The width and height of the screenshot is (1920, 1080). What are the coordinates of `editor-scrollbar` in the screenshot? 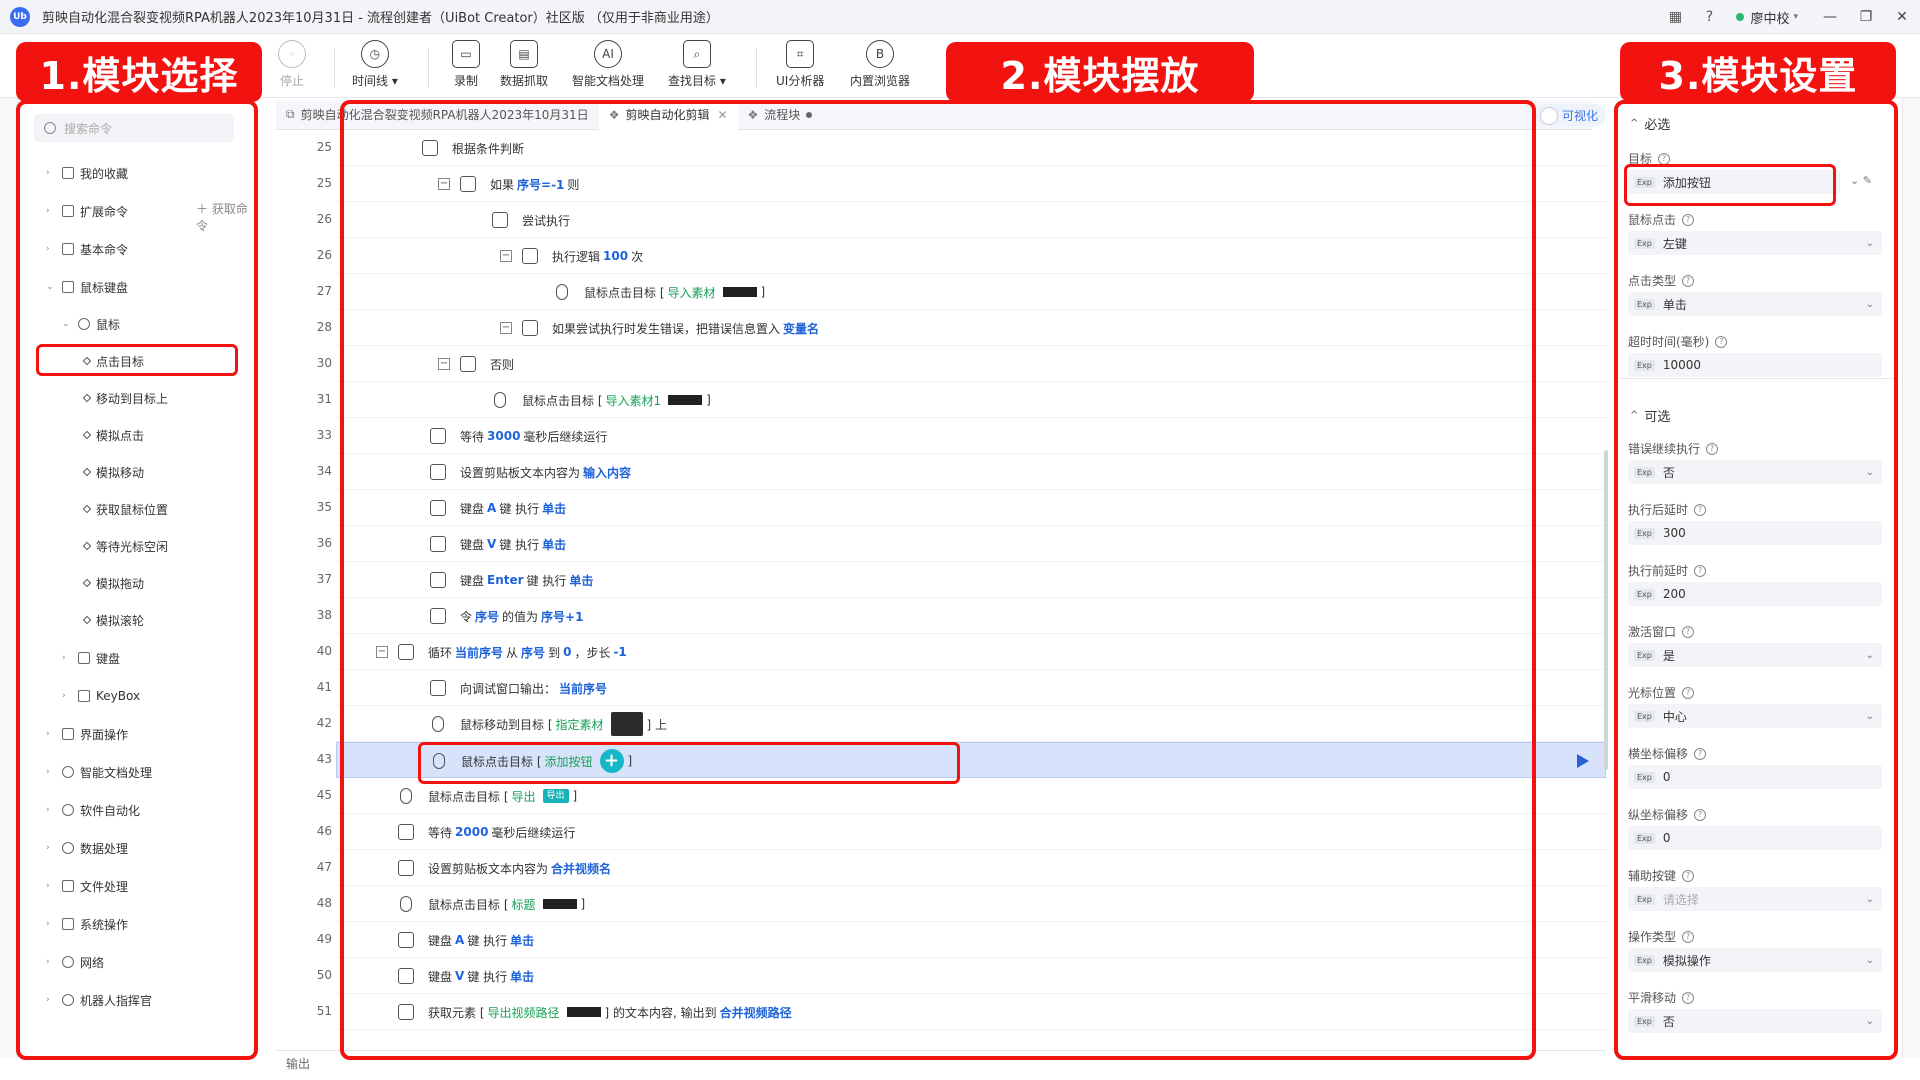 It's located at (1606, 610).